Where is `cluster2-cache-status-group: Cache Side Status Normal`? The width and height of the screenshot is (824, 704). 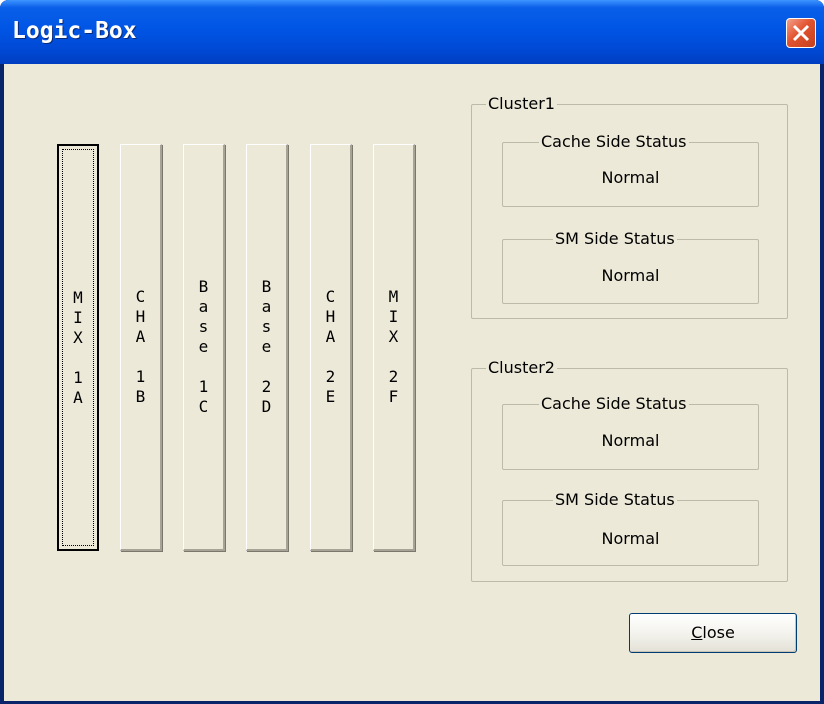 cluster2-cache-status-group: Cache Side Status Normal is located at coordinates (630, 432).